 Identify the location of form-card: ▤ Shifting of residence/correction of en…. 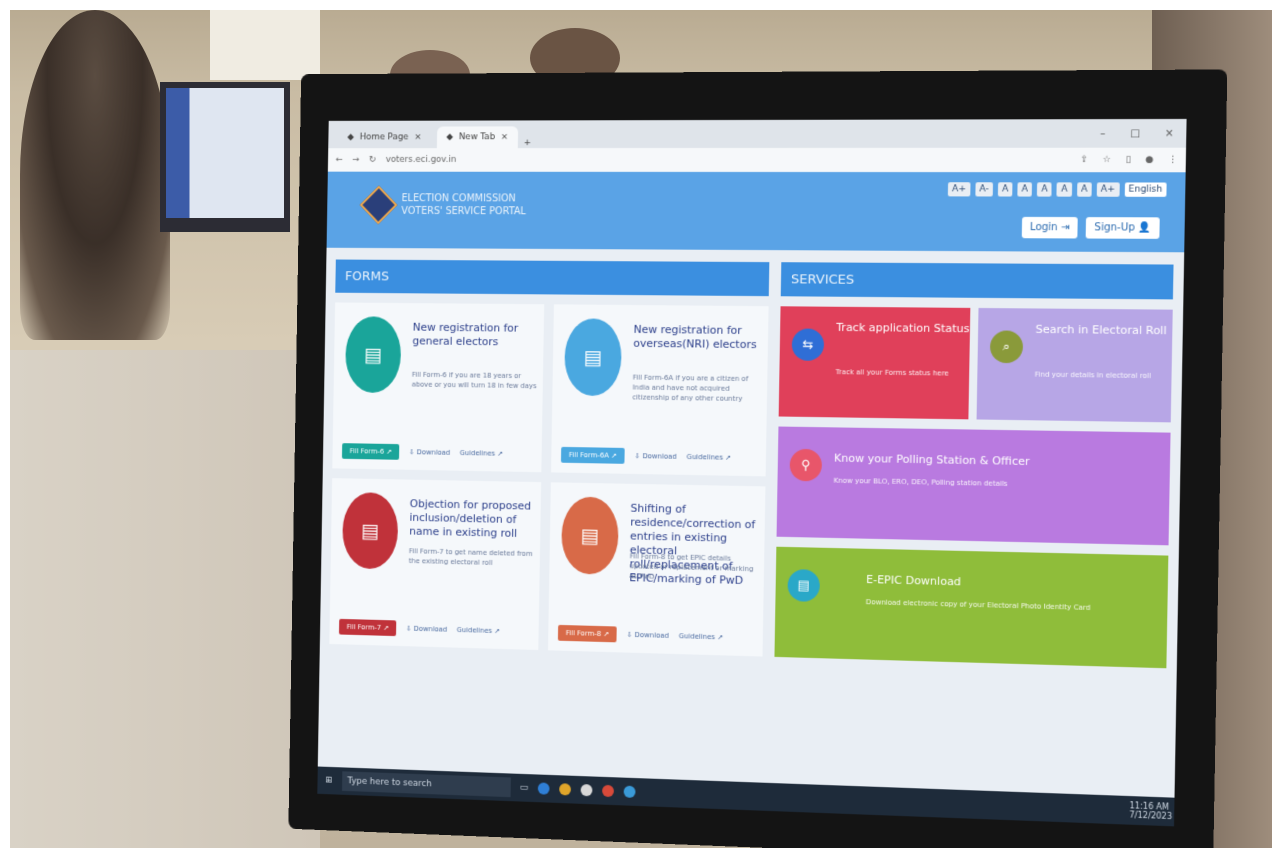
(656, 569).